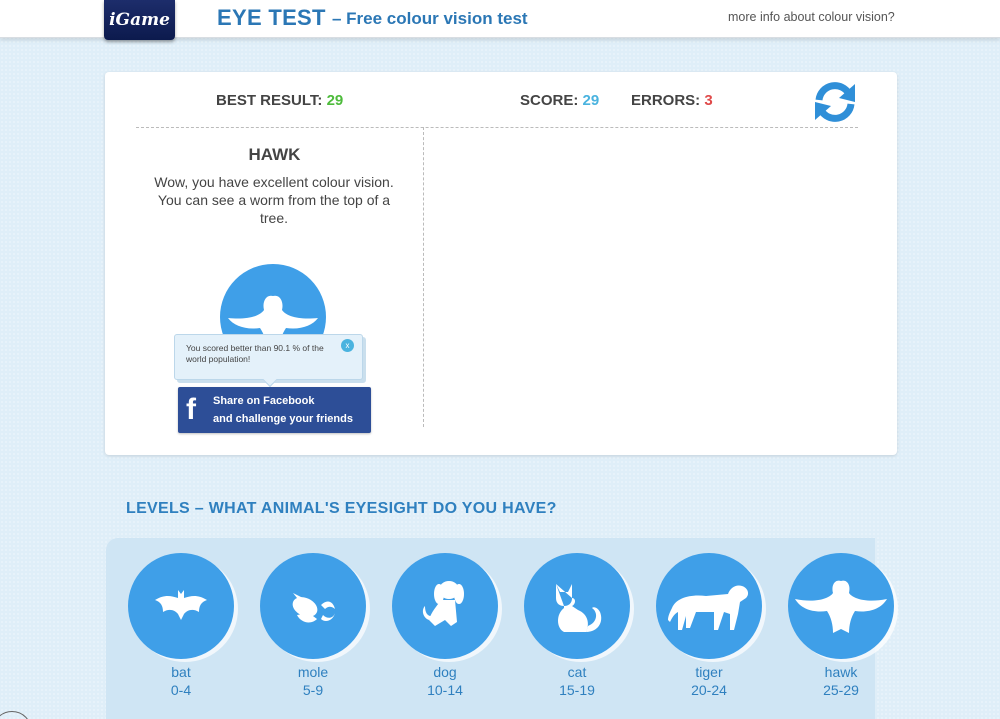 This screenshot has height=719, width=1000. What do you see at coordinates (497, 127) in the screenshot?
I see `horizontal-divider` at bounding box center [497, 127].